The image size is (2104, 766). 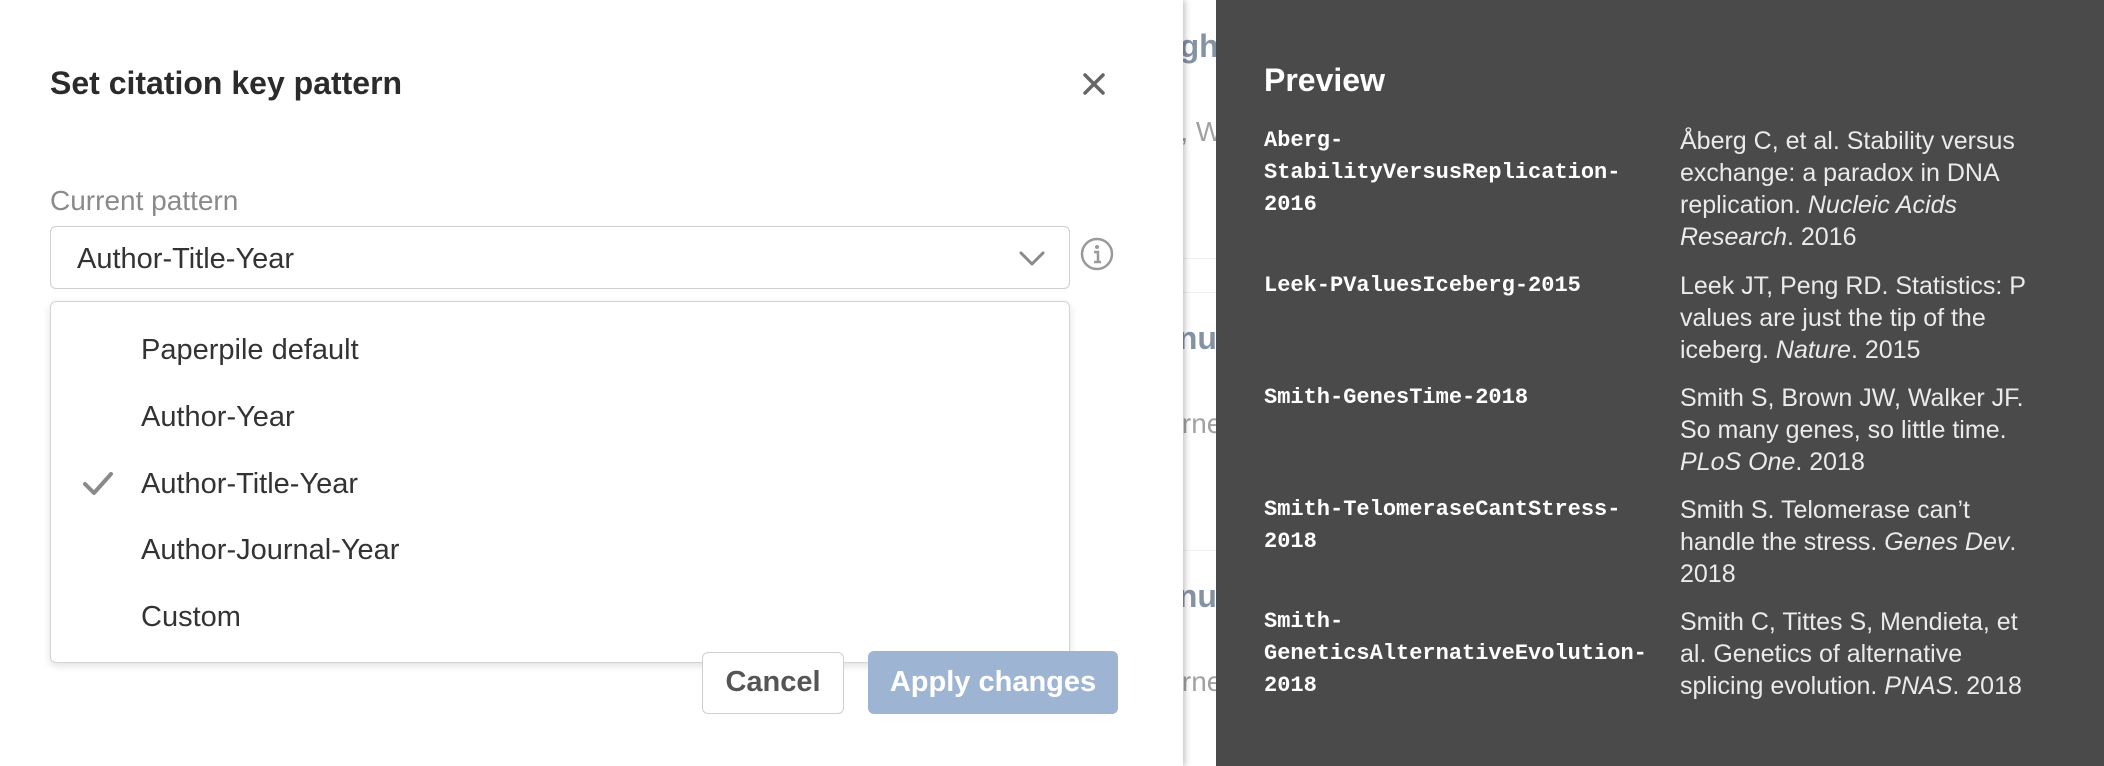 What do you see at coordinates (226, 83) in the screenshot?
I see `dialog-title: Set citation key pattern` at bounding box center [226, 83].